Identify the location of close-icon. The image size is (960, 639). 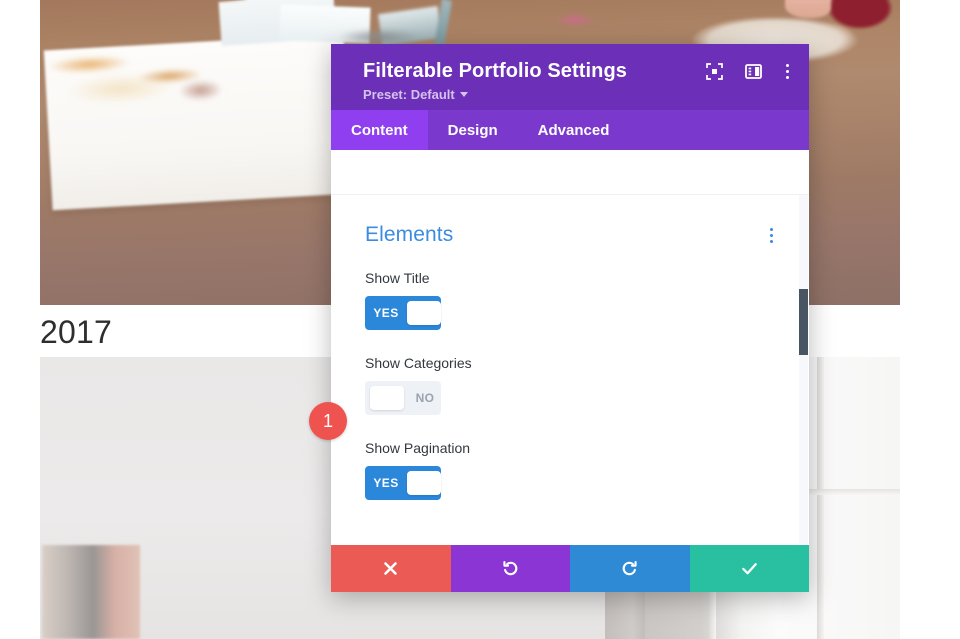
(391, 568).